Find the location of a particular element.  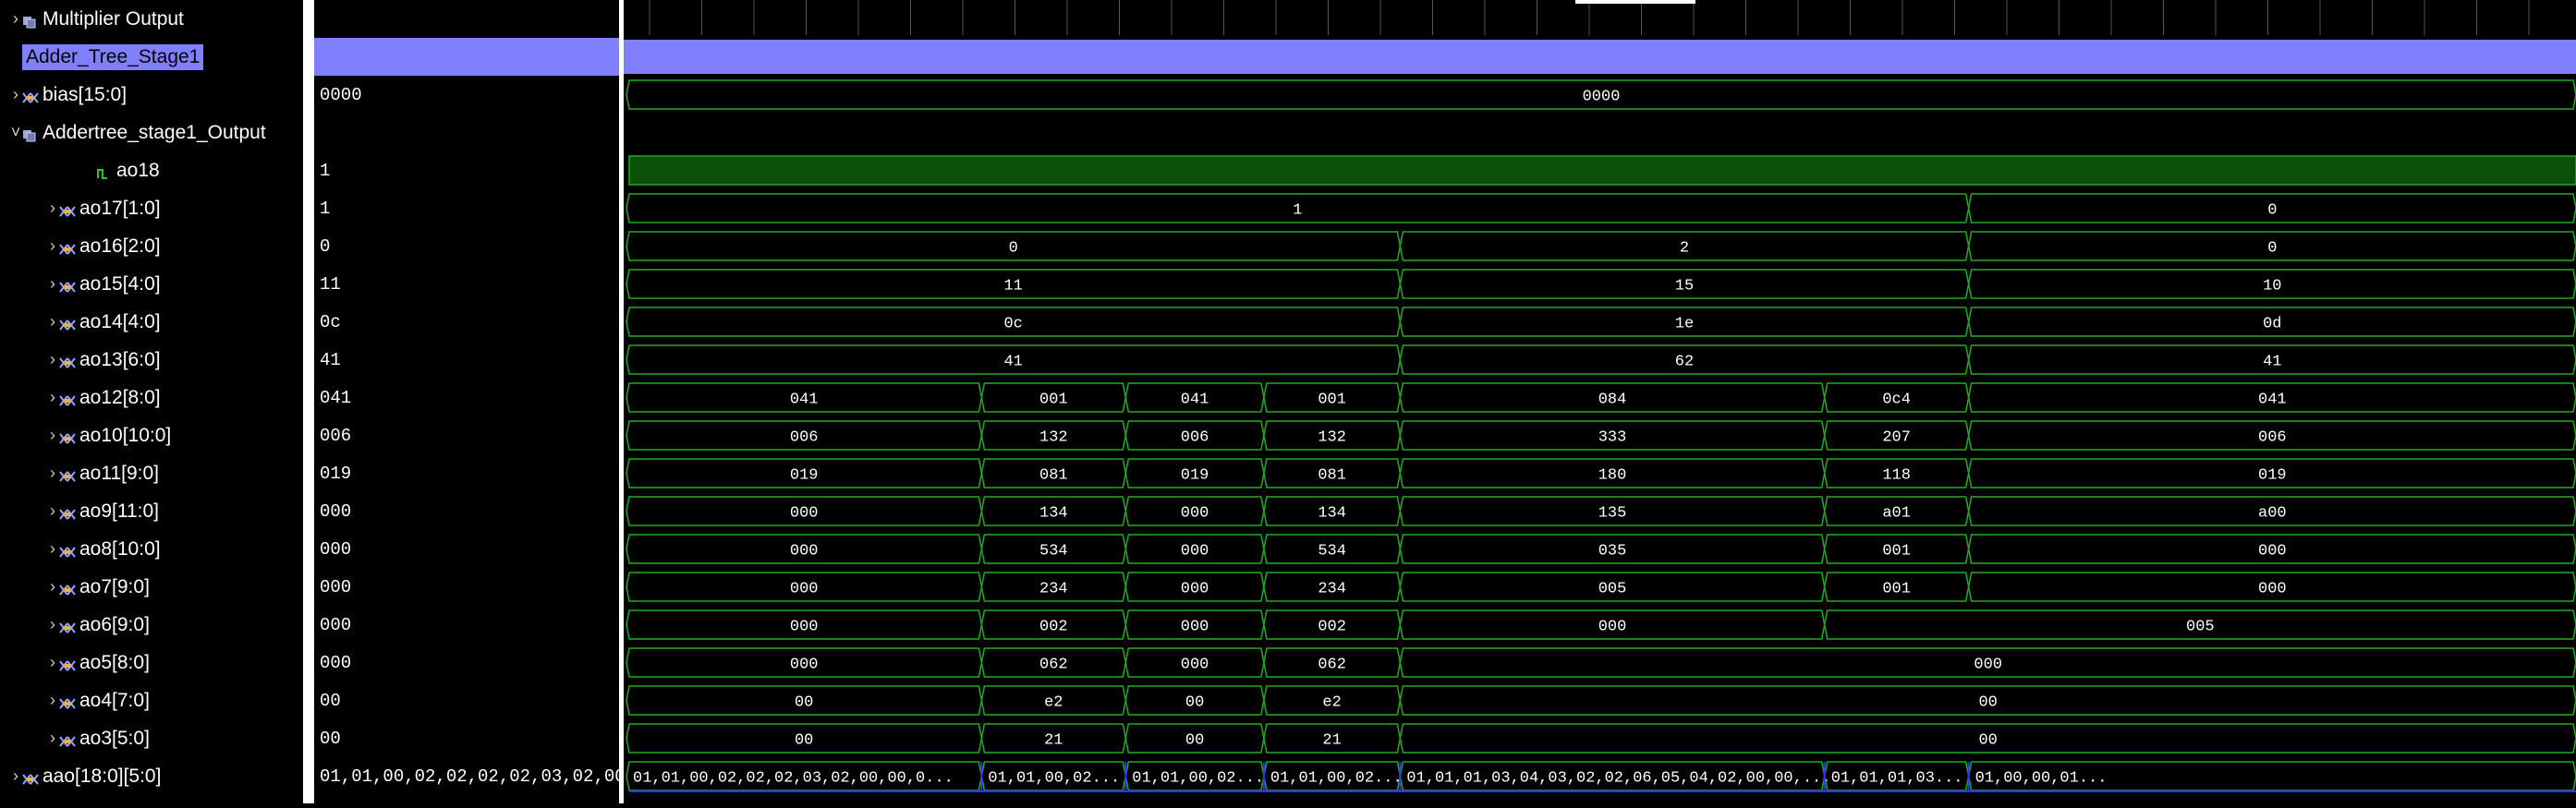

signal-name-row-ao18: ao18 is located at coordinates (151, 170).